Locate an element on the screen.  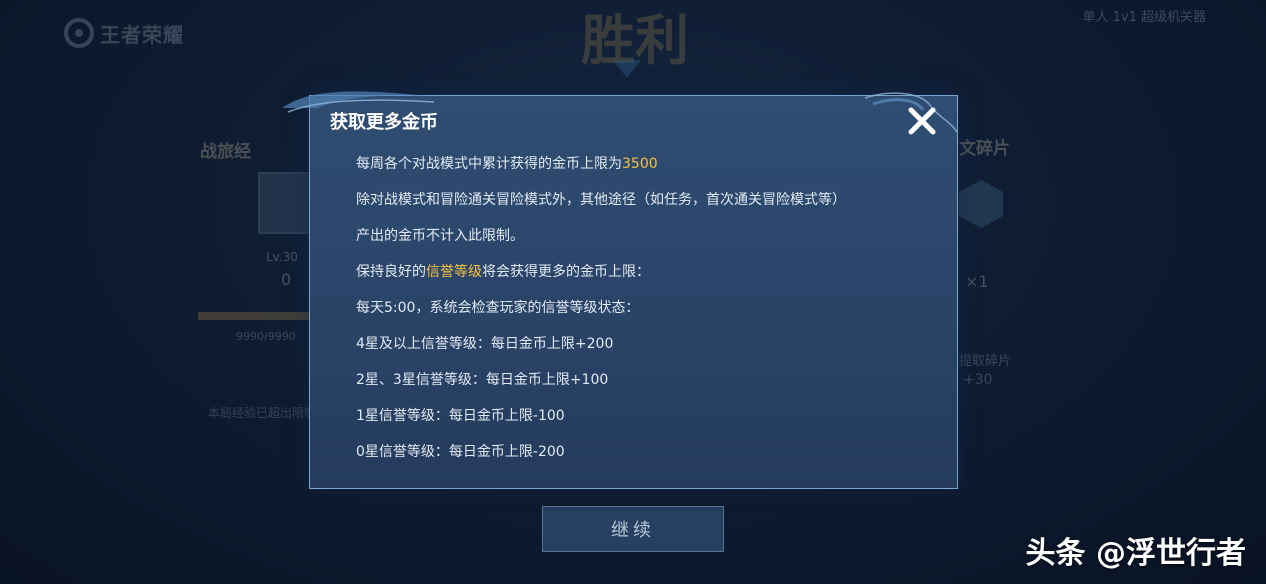
rule-line-daily-check: 每天5:00，系统会检查玩家的信誉等级状态： is located at coordinates (498, 308).